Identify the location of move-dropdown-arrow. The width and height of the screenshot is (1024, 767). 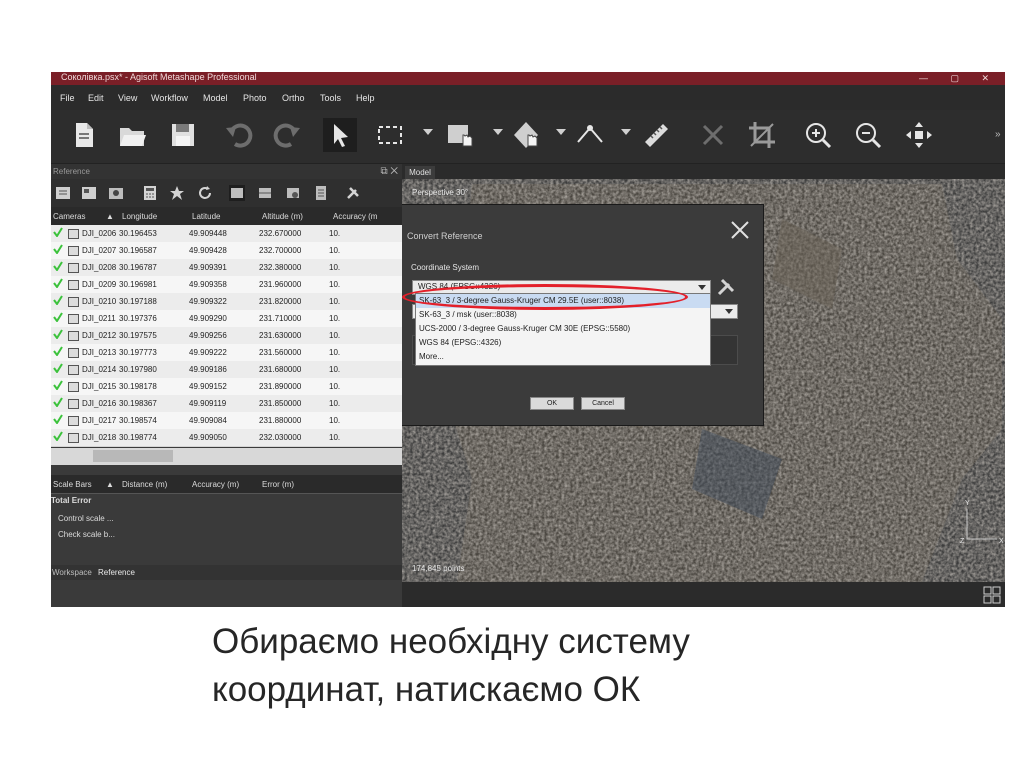
(498, 132).